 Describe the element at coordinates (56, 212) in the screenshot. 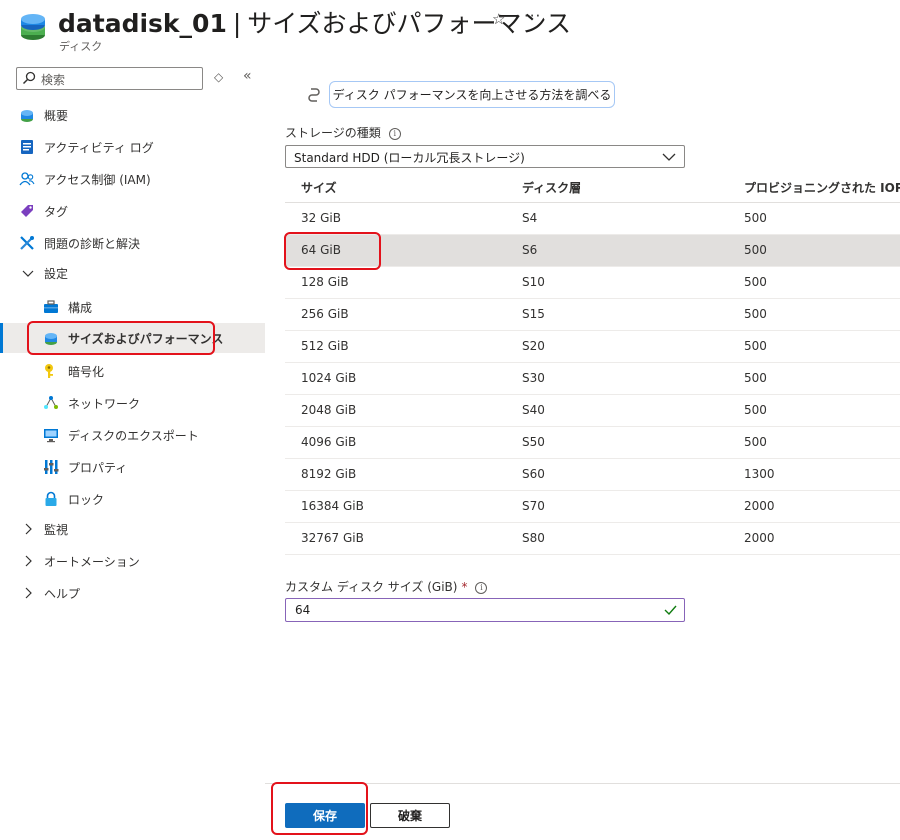

I see `sidebar-item-label: タグ` at that location.